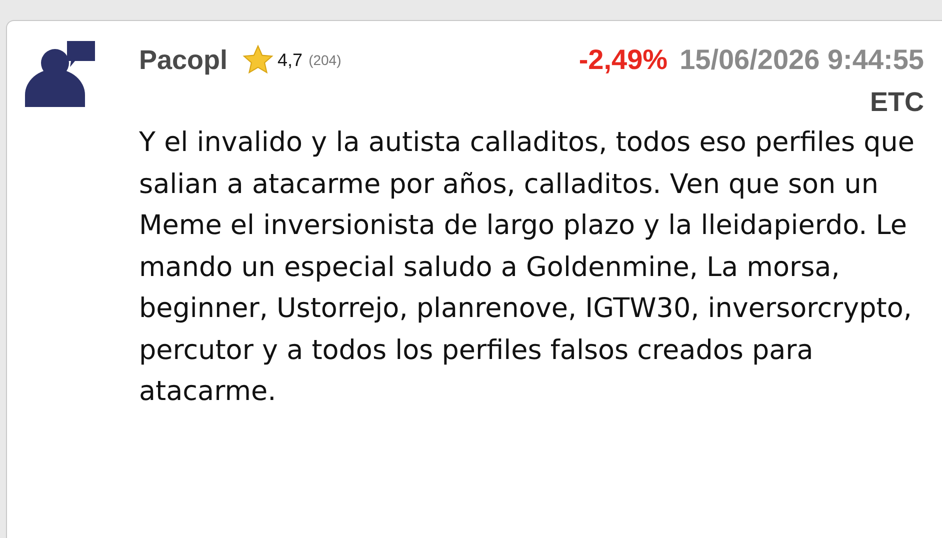  What do you see at coordinates (325, 60) in the screenshot?
I see `rating-count: (204)` at bounding box center [325, 60].